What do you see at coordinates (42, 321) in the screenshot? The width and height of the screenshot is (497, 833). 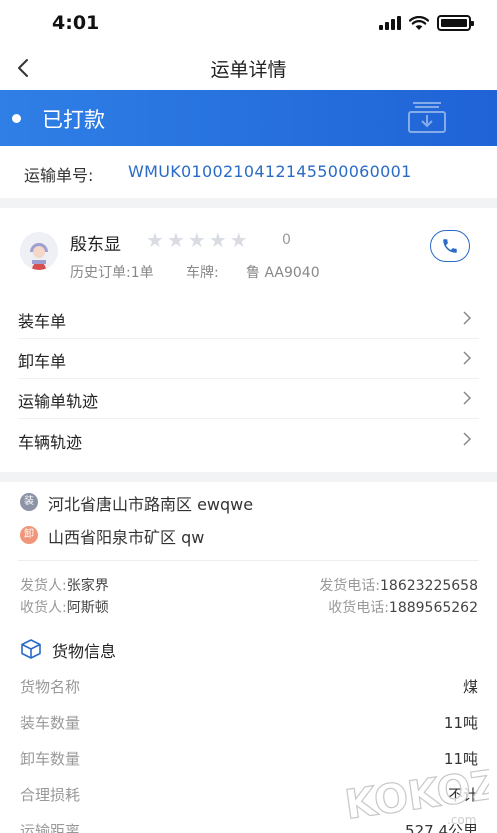 I see `menu-item-label: 装车单` at bounding box center [42, 321].